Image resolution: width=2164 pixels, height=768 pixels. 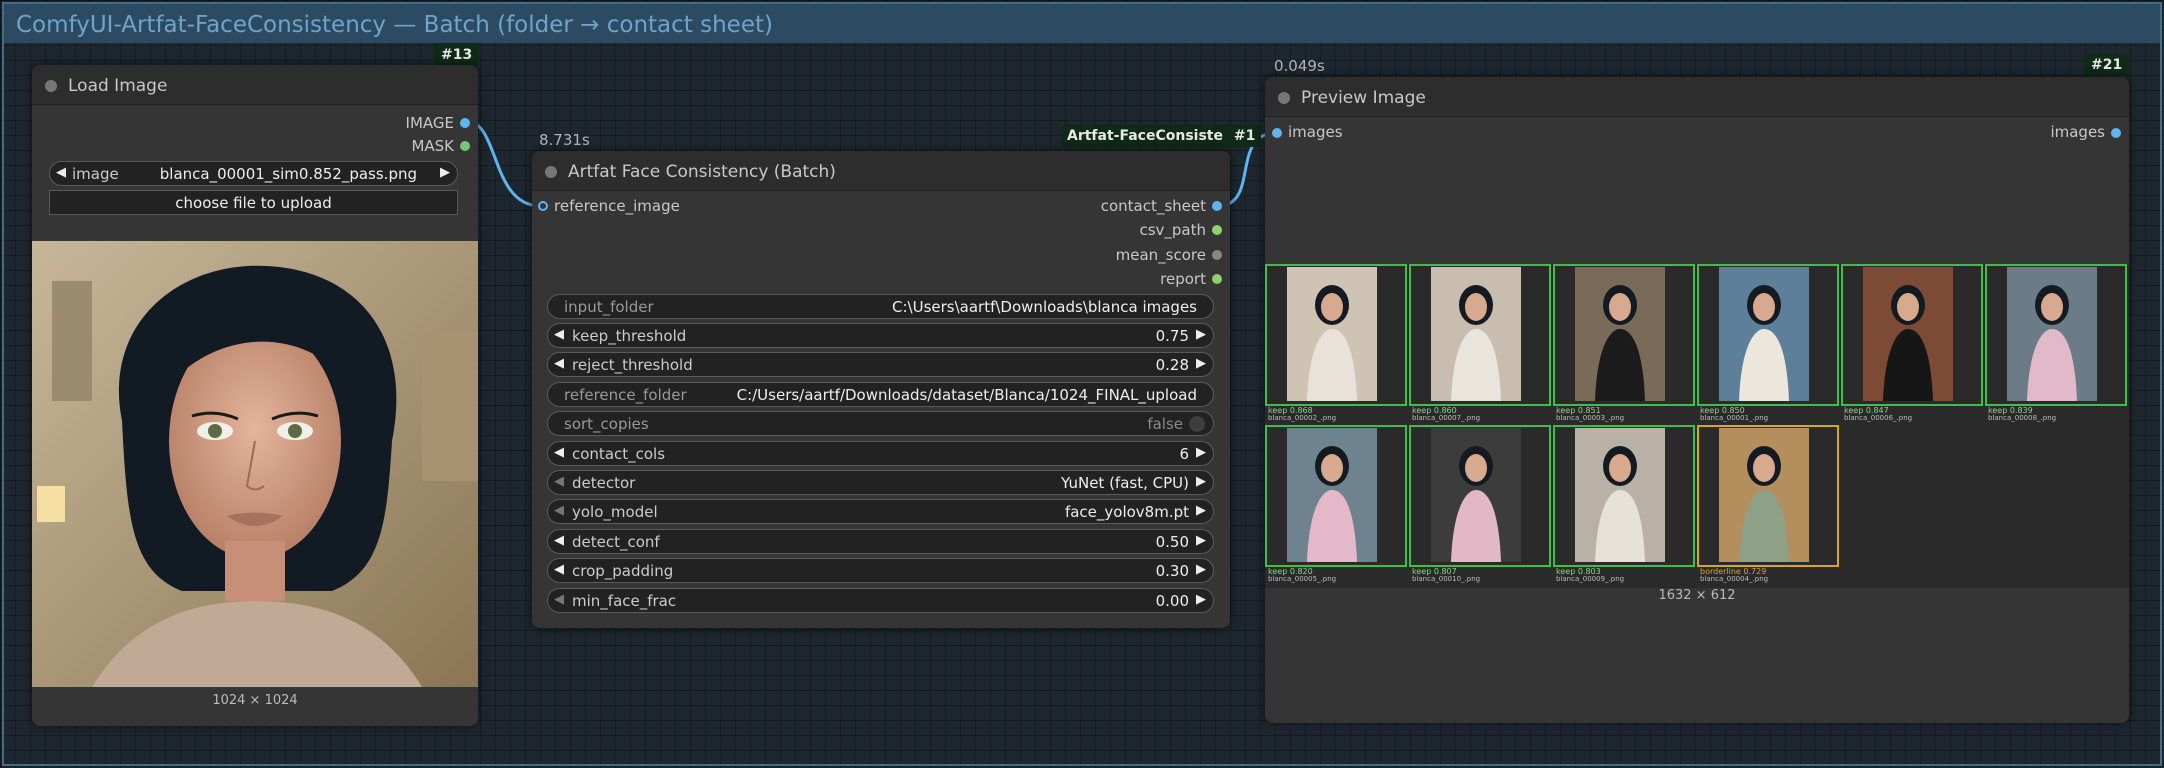 I want to click on widget-value: 0.50, so click(x=1172, y=542).